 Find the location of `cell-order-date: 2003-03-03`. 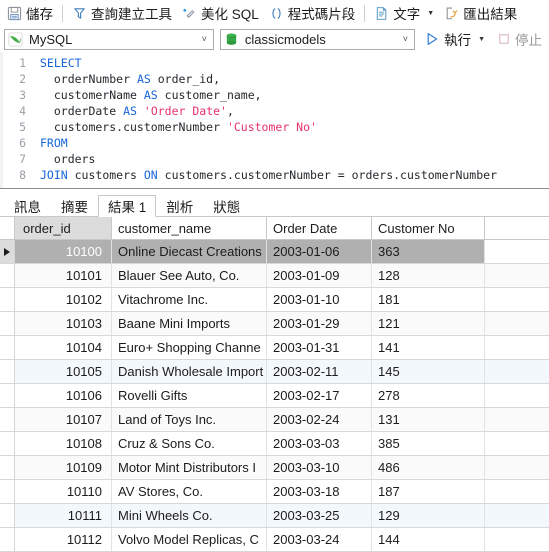

cell-order-date: 2003-03-03 is located at coordinates (319, 443).